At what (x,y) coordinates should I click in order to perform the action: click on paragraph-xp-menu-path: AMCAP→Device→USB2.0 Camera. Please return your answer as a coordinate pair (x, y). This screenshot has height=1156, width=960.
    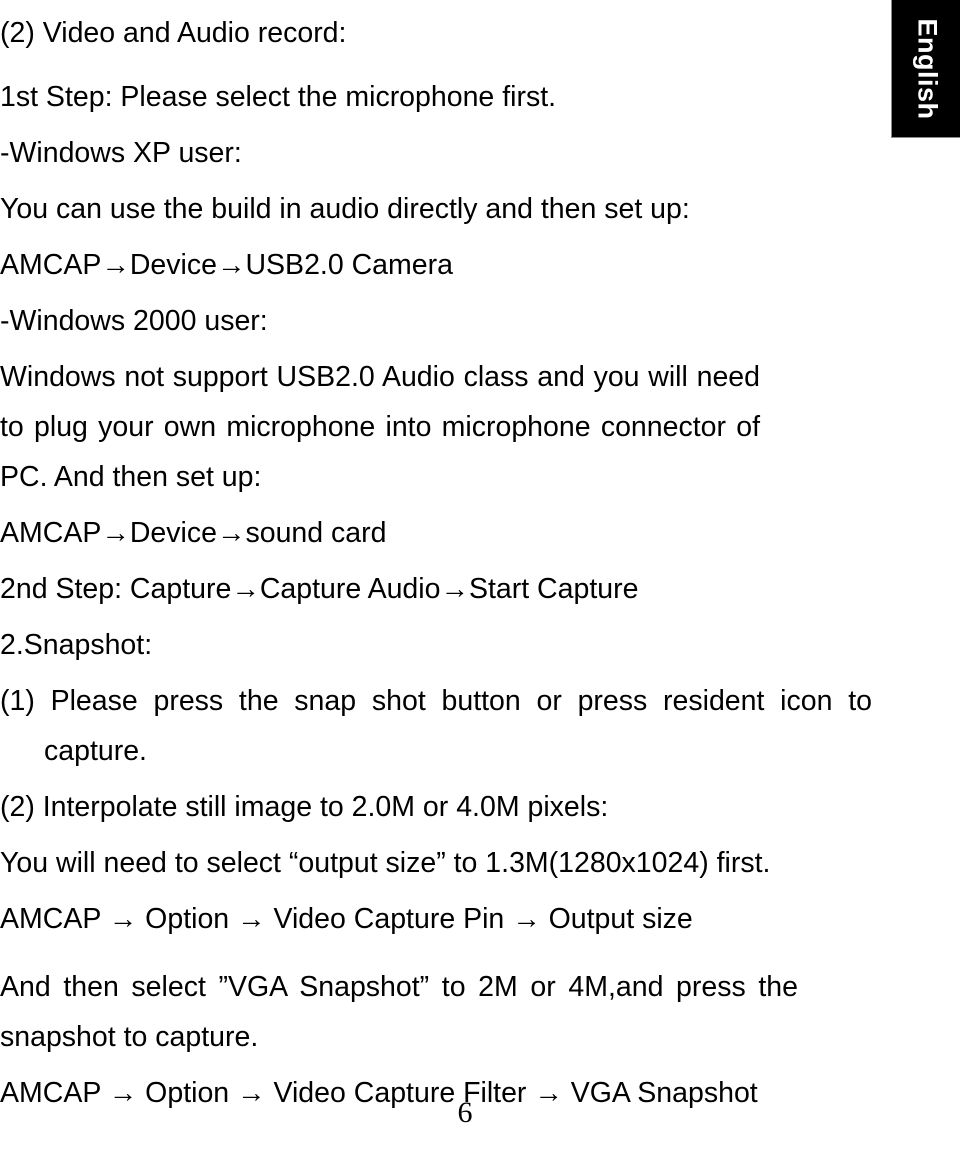
    Looking at the image, I should click on (226, 265).